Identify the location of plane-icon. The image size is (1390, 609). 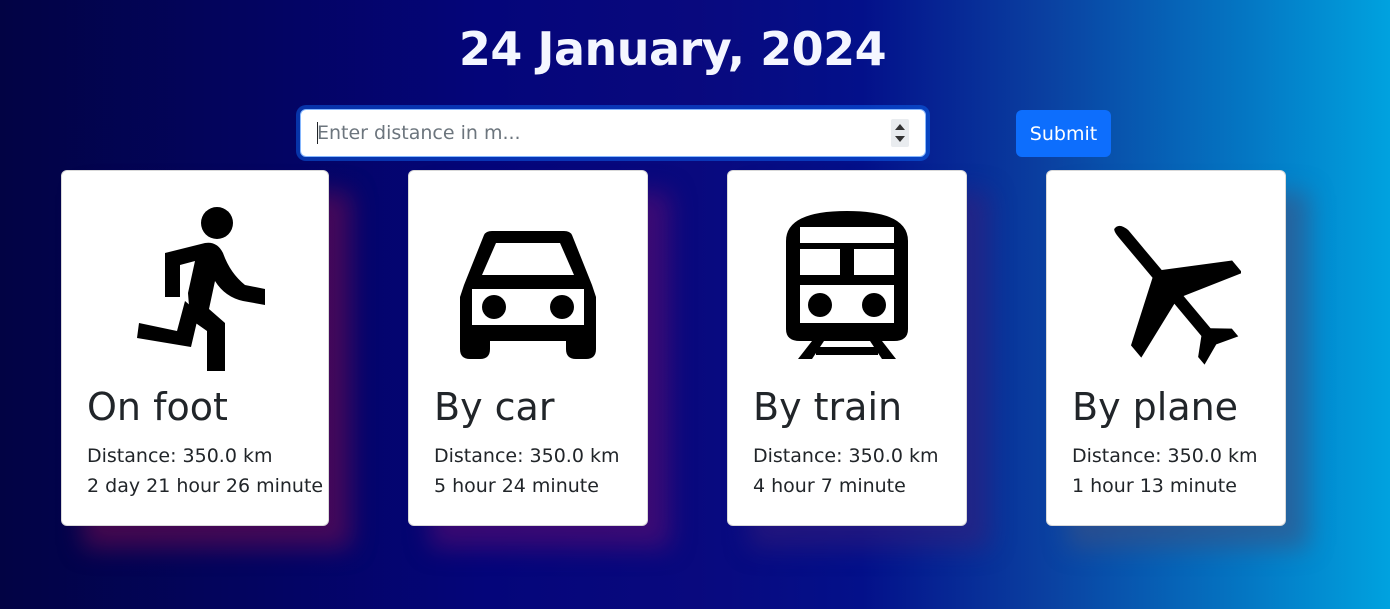
(1177, 295).